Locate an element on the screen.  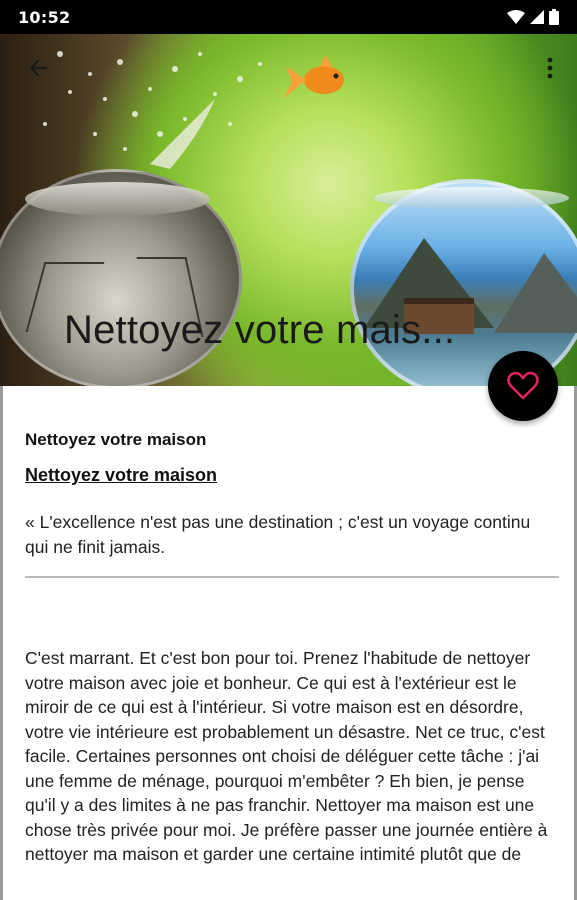
status-time: 10:52 is located at coordinates (44, 17).